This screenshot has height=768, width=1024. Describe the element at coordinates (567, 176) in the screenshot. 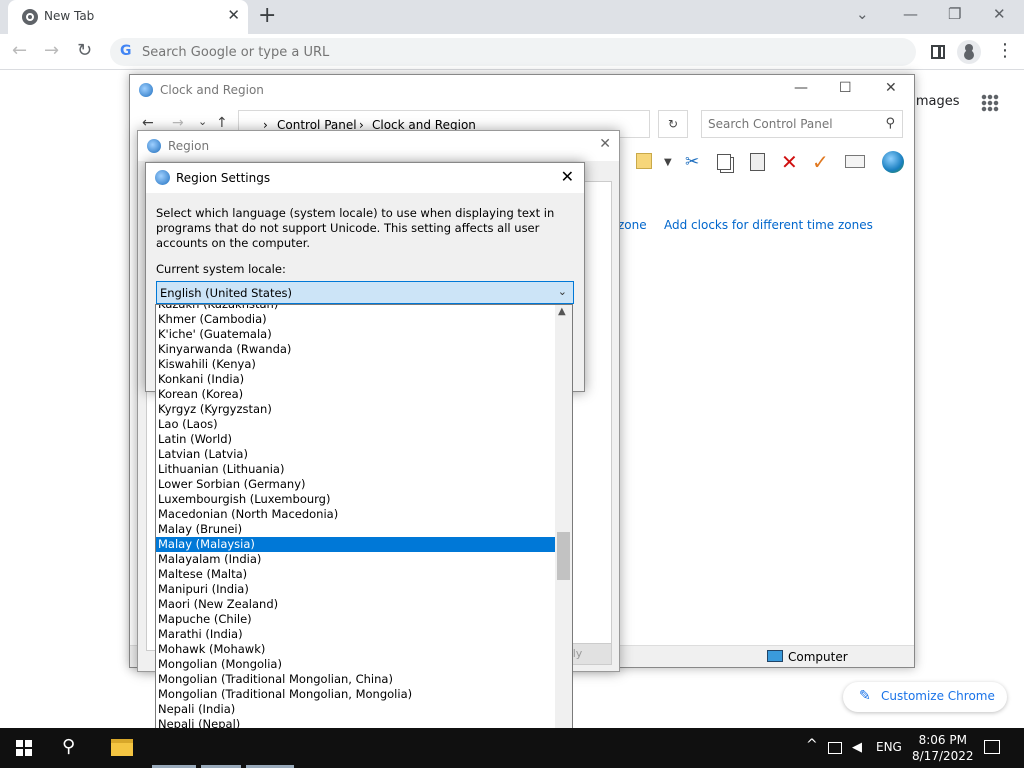

I see `region-settings-close-button: ✕` at that location.